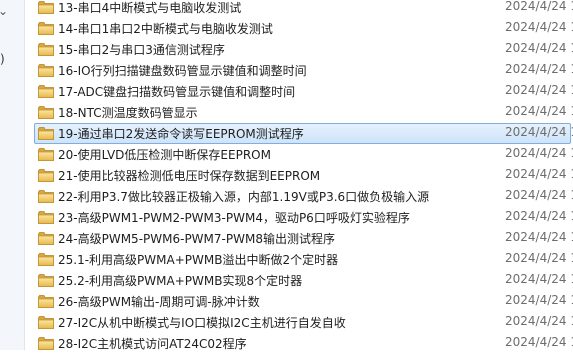  I want to click on folder-row: 26-高级PWM输出-周期可调-脉冲计数 2024/4/24 1, so click(299, 301).